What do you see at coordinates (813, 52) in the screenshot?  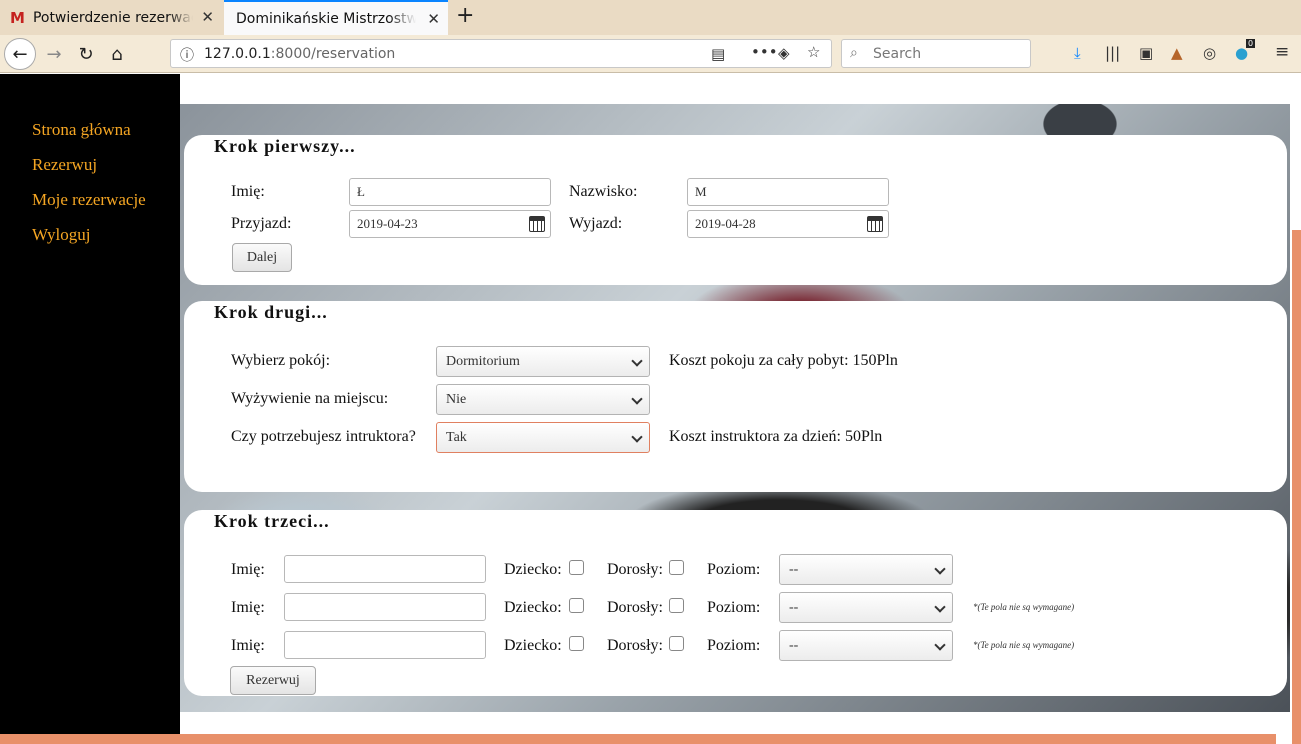 I see `bookmark-star-icon: ☆` at bounding box center [813, 52].